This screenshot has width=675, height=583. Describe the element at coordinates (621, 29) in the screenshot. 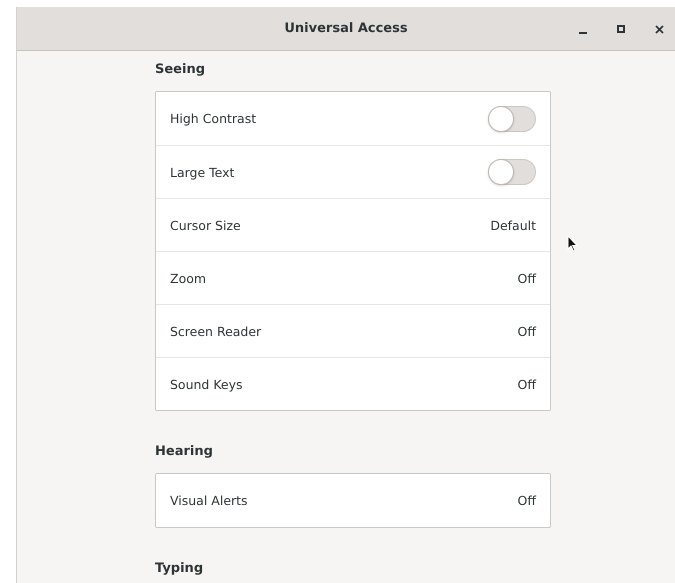

I see `maximize-icon` at that location.